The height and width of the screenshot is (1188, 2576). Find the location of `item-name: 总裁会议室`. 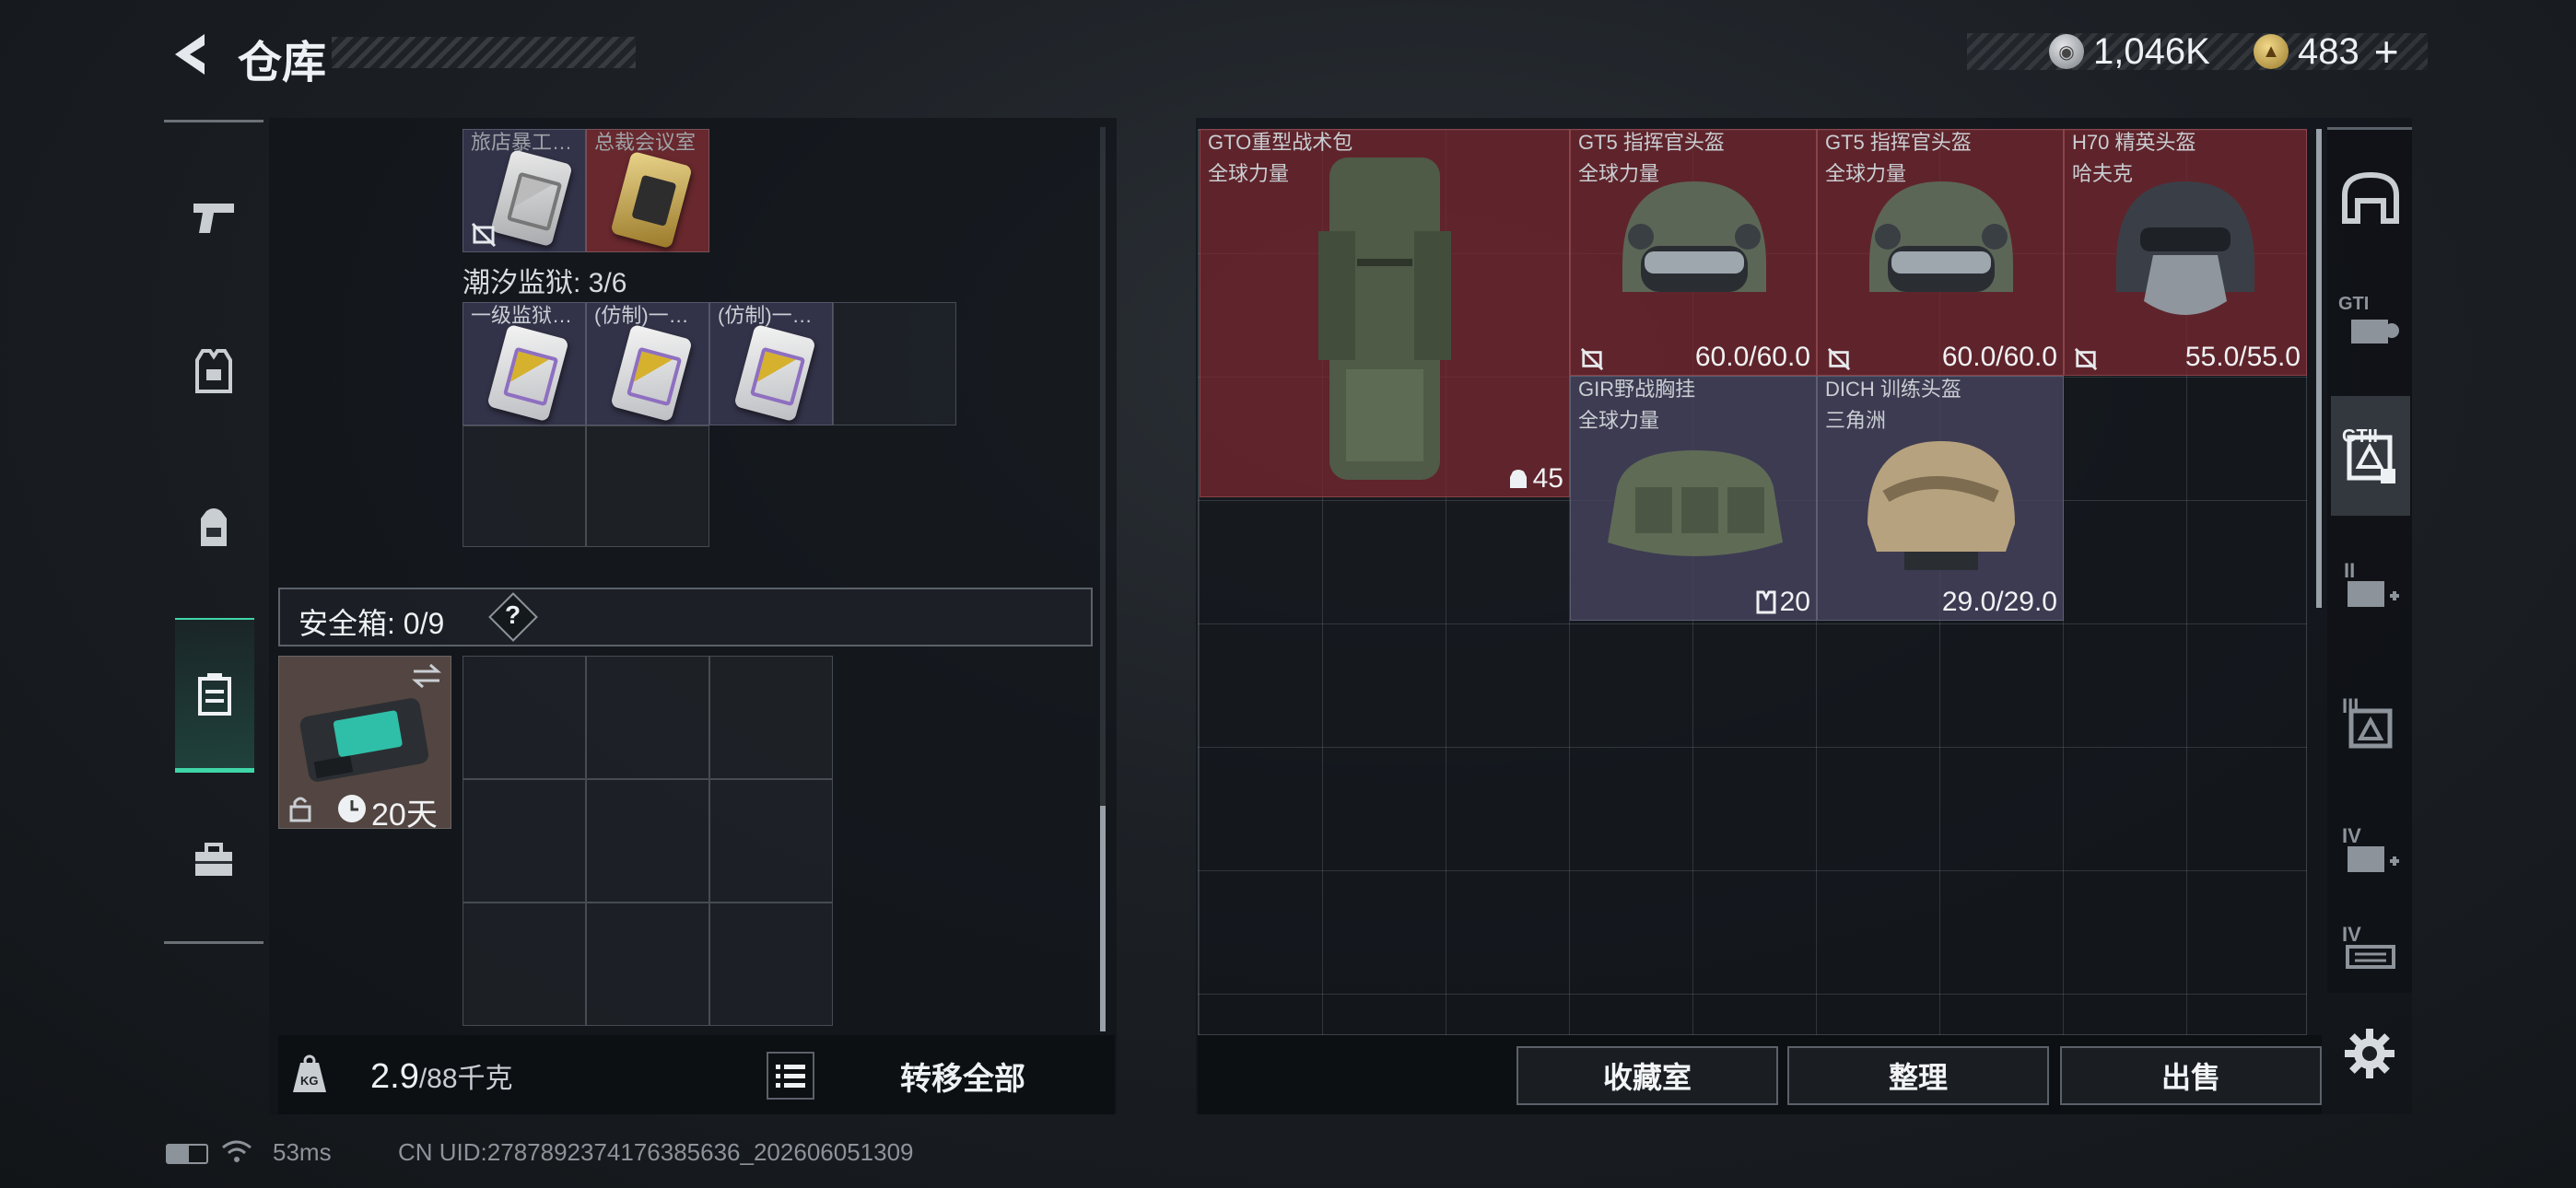

item-name: 总裁会议室 is located at coordinates (645, 143).